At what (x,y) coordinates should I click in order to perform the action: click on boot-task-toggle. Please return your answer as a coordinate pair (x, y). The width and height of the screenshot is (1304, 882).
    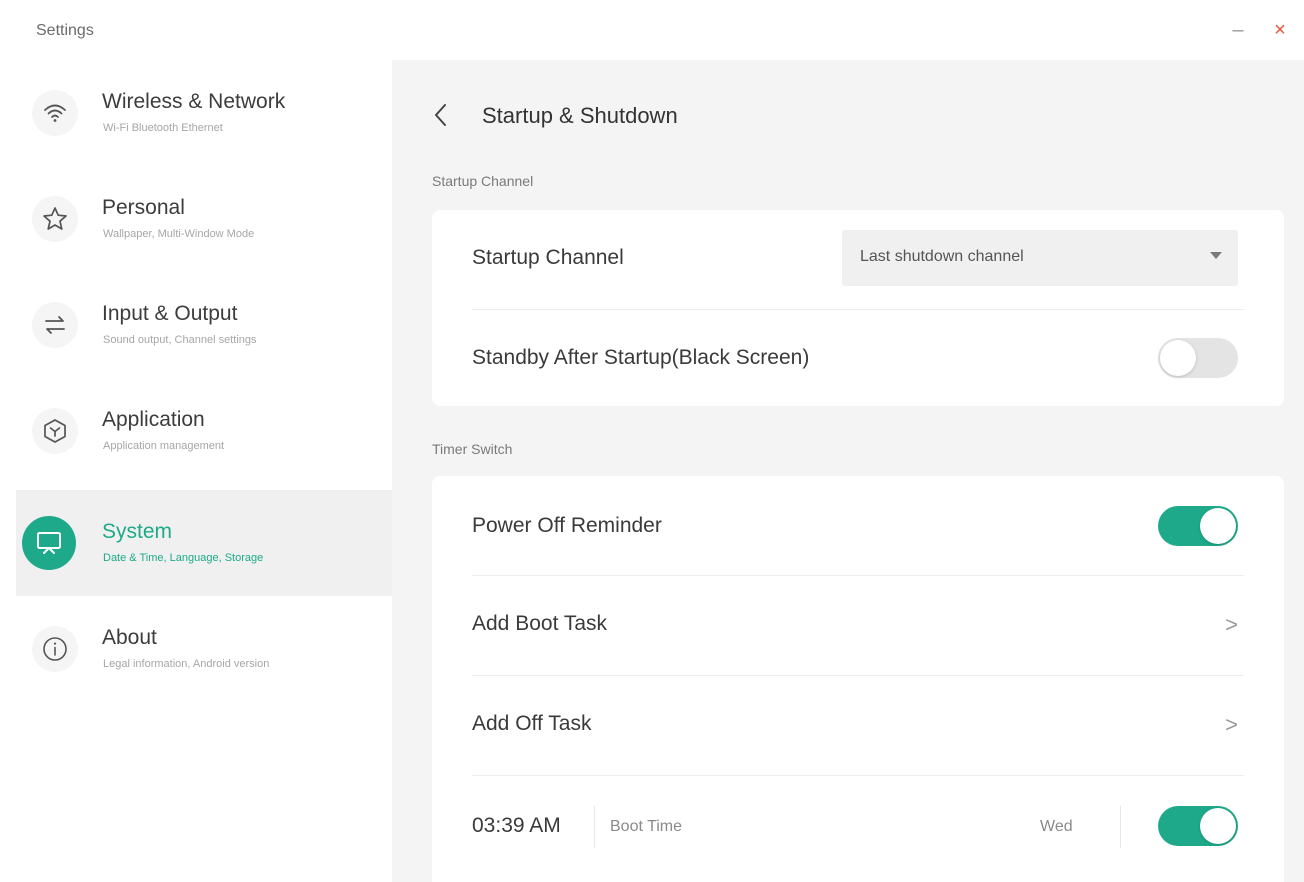
    Looking at the image, I should click on (1198, 826).